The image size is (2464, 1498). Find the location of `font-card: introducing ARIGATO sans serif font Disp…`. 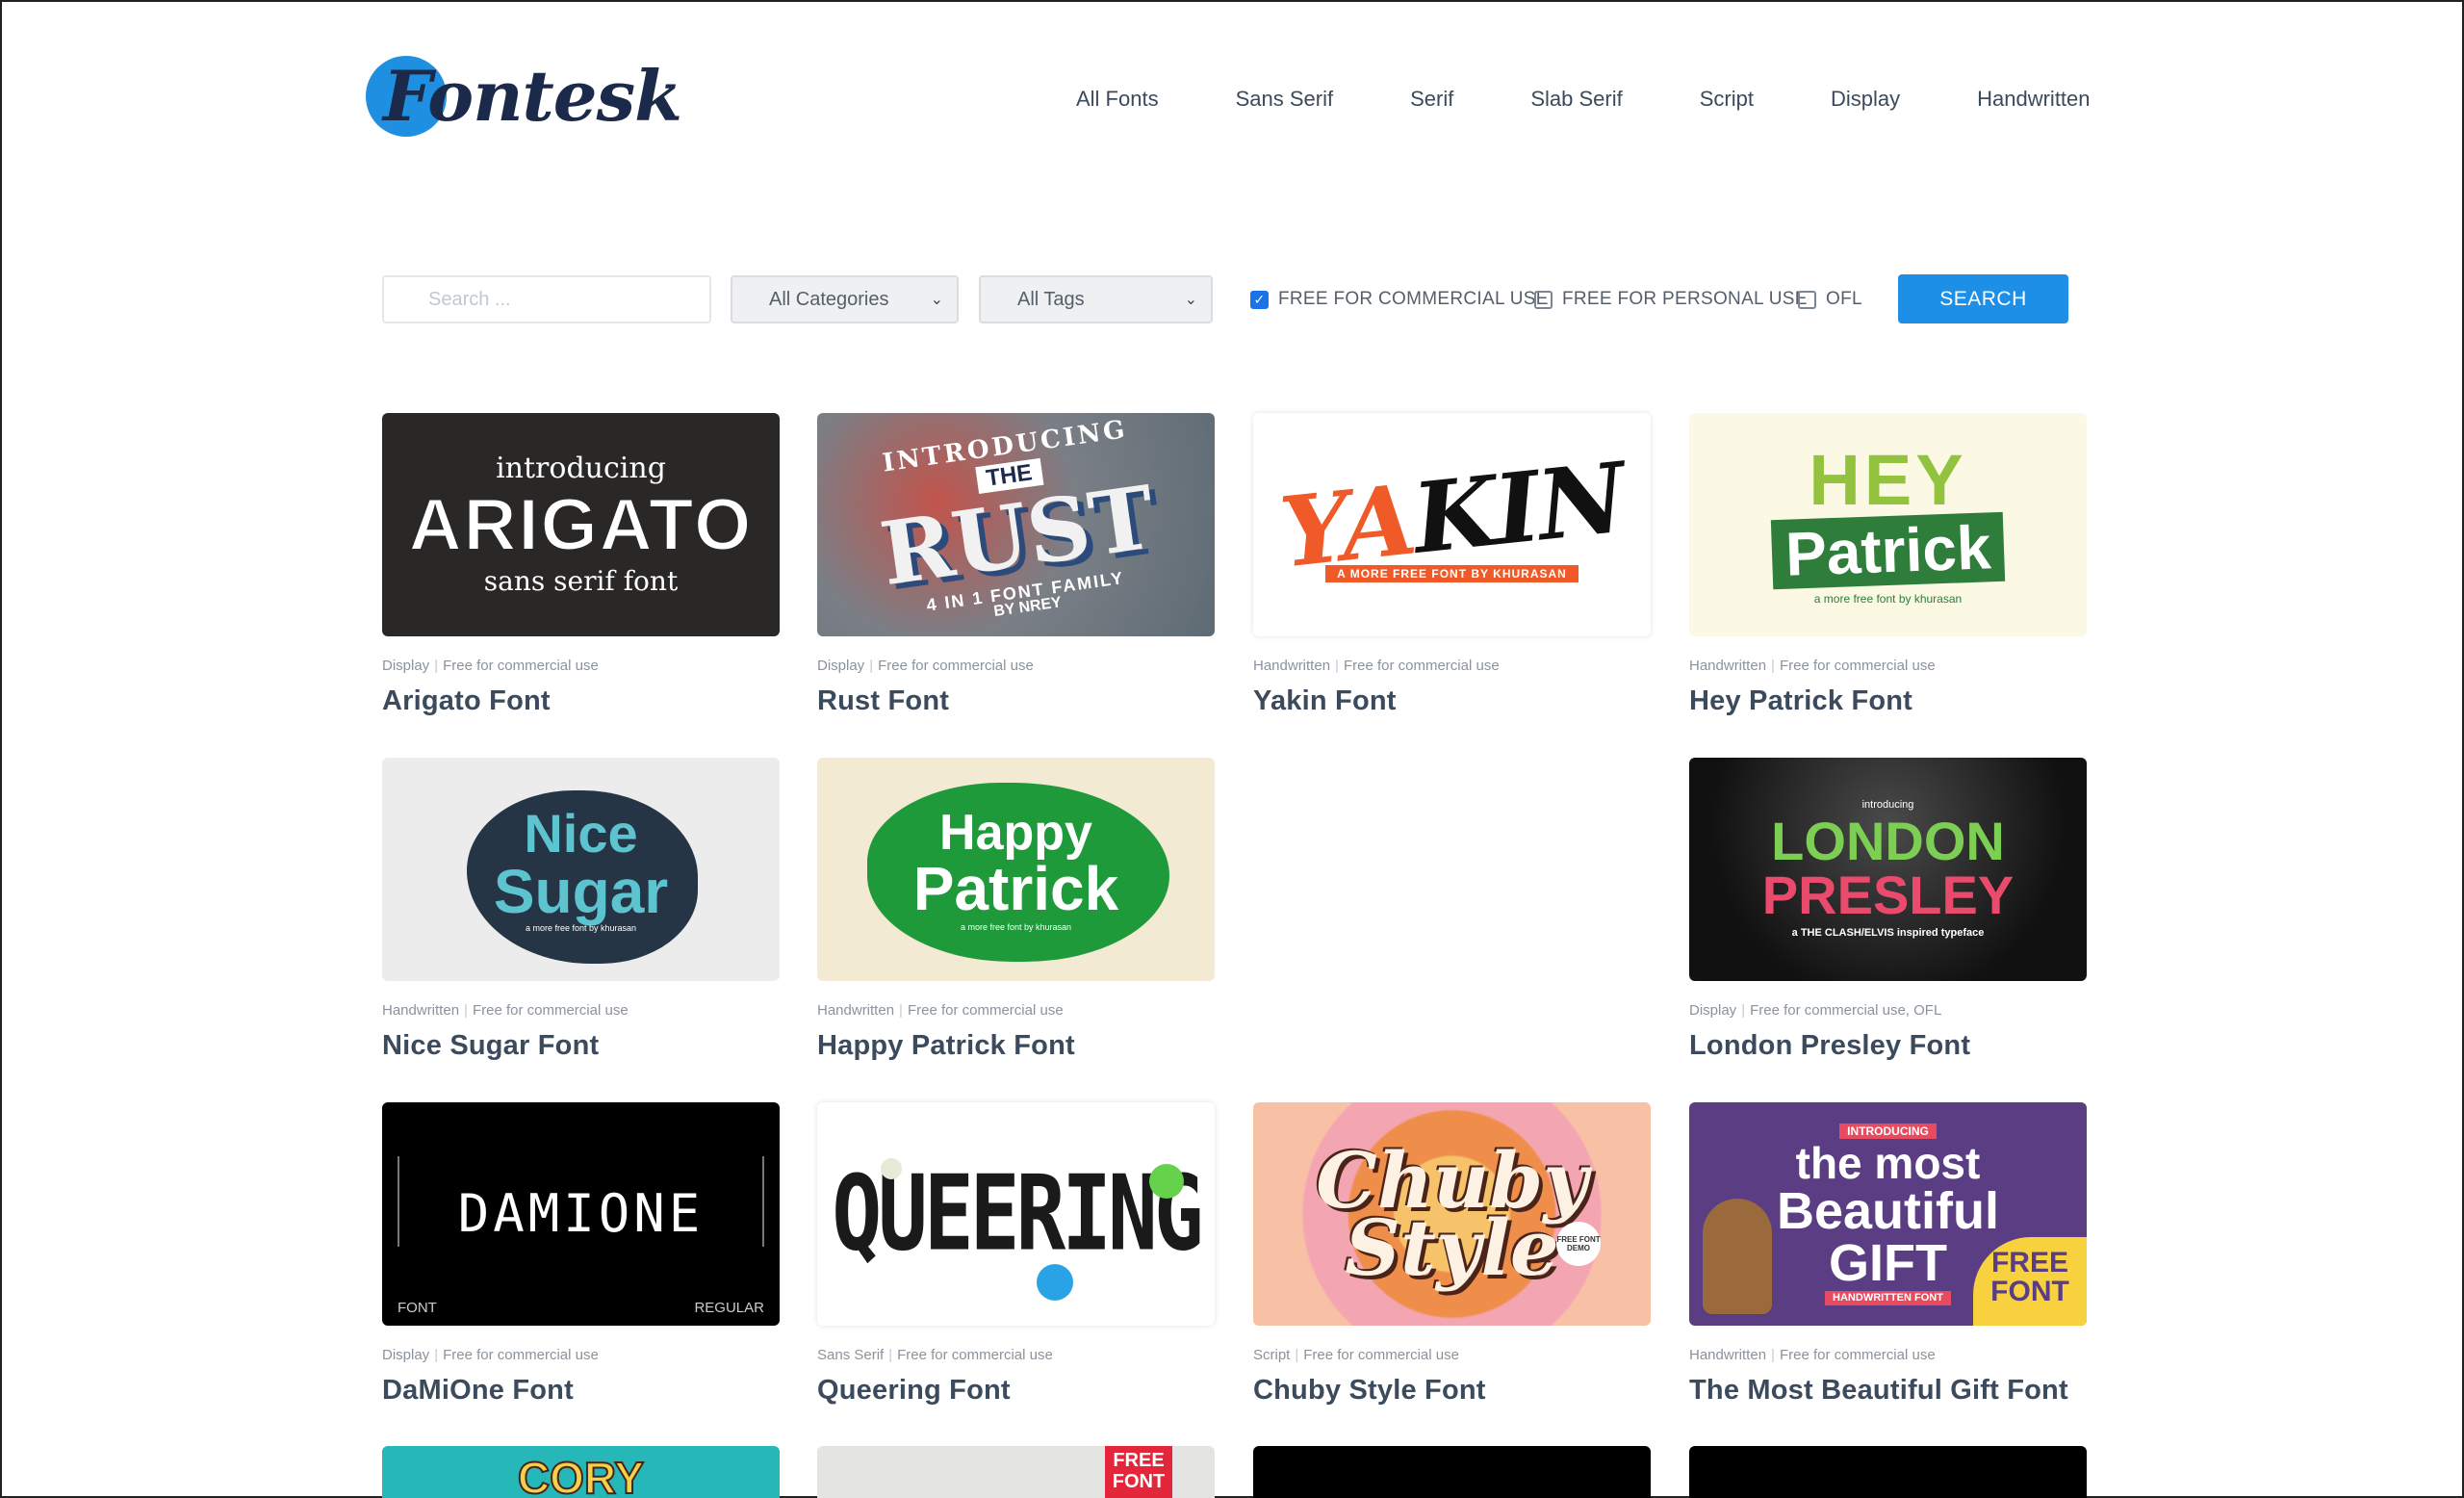

font-card: introducing ARIGATO sans serif font Disp… is located at coordinates (581, 565).